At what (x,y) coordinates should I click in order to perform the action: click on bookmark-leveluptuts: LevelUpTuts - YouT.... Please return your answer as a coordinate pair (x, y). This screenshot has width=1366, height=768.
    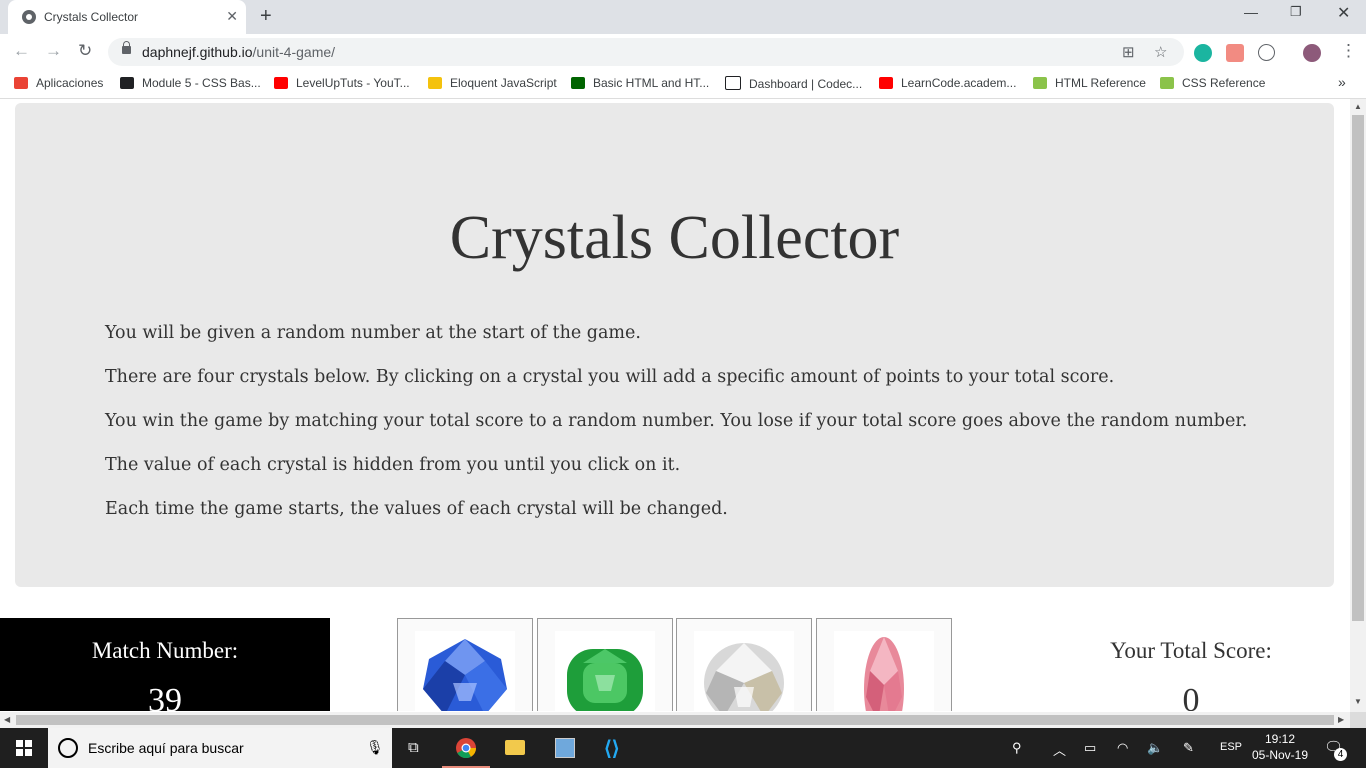
    Looking at the image, I should click on (342, 83).